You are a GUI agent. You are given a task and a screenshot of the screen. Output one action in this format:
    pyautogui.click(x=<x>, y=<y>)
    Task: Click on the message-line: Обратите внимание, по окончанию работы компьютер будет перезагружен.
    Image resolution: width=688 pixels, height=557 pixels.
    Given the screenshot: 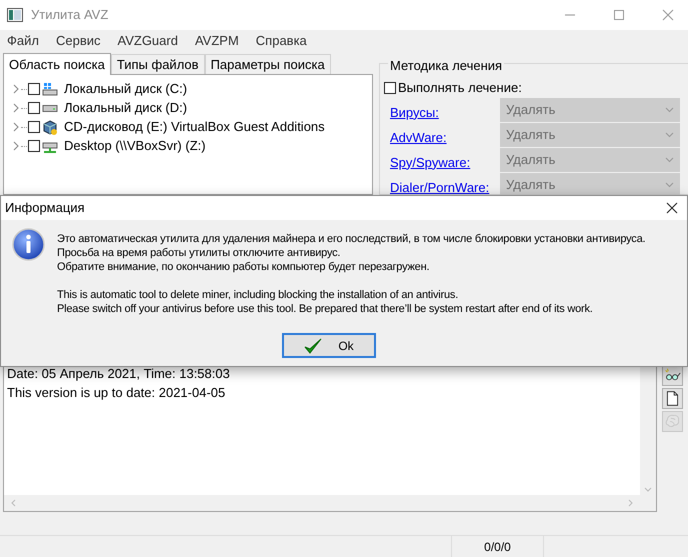 What is the action you would take?
    pyautogui.click(x=243, y=267)
    